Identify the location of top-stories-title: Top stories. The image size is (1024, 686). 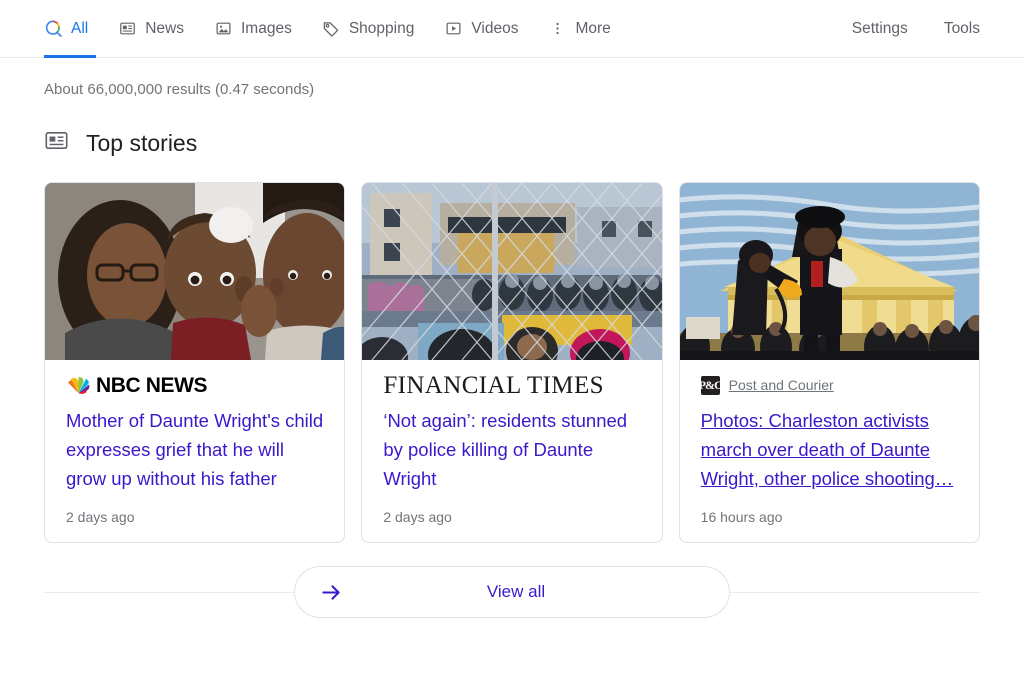
(142, 142).